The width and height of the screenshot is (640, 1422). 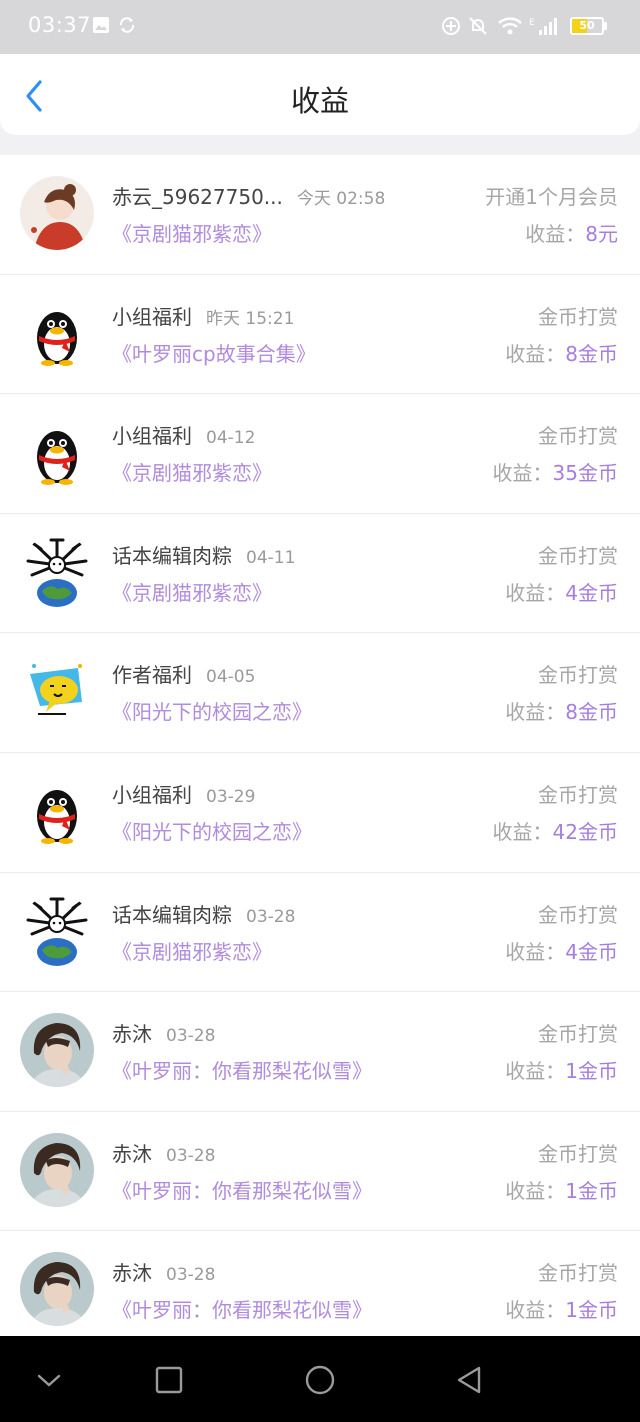 What do you see at coordinates (60, 25) in the screenshot?
I see `status-time: 03:37` at bounding box center [60, 25].